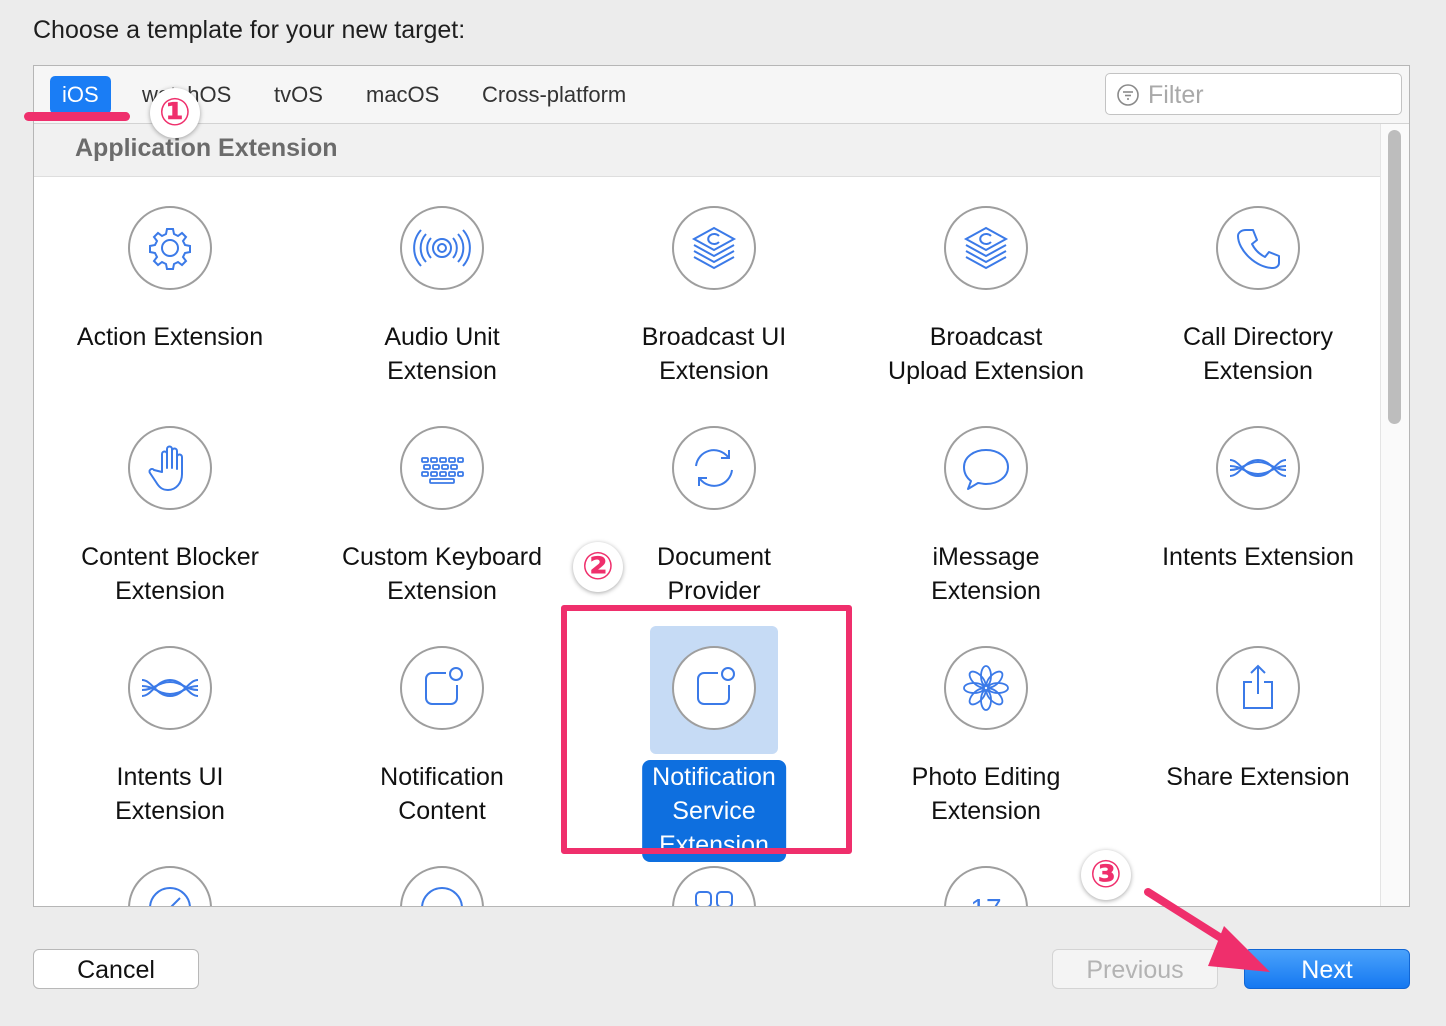 This screenshot has width=1446, height=1026. I want to click on annotation-step-3: ③, so click(1106, 875).